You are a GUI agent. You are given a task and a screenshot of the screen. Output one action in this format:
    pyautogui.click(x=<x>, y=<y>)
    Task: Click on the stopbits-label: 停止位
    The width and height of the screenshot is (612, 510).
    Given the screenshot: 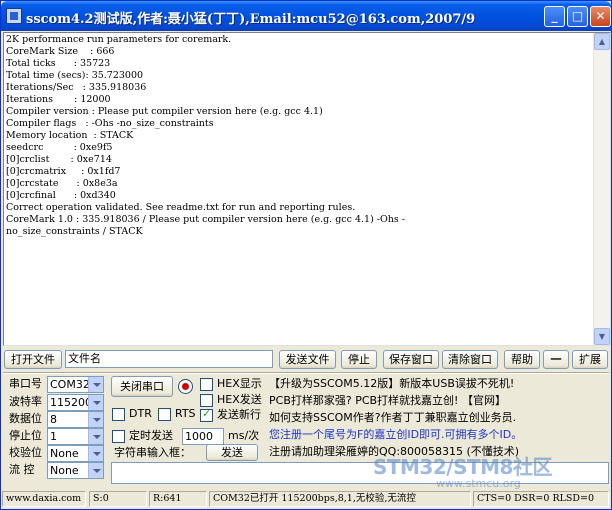 What is the action you would take?
    pyautogui.click(x=25, y=435)
    